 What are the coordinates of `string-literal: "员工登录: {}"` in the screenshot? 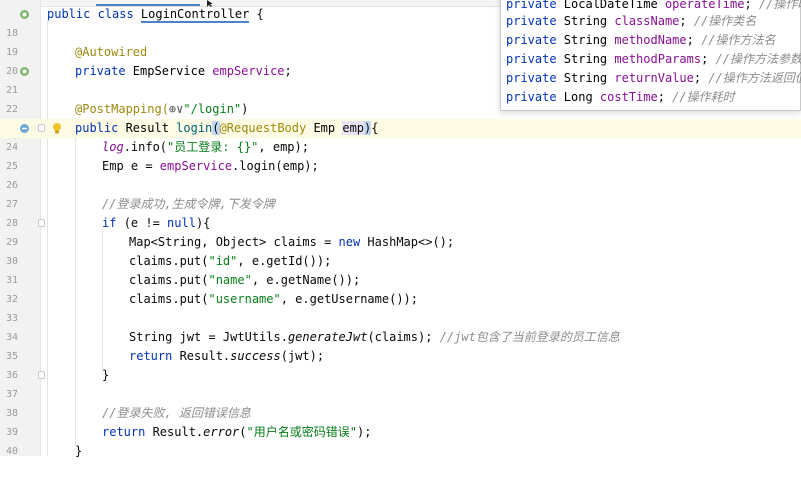 It's located at (213, 147).